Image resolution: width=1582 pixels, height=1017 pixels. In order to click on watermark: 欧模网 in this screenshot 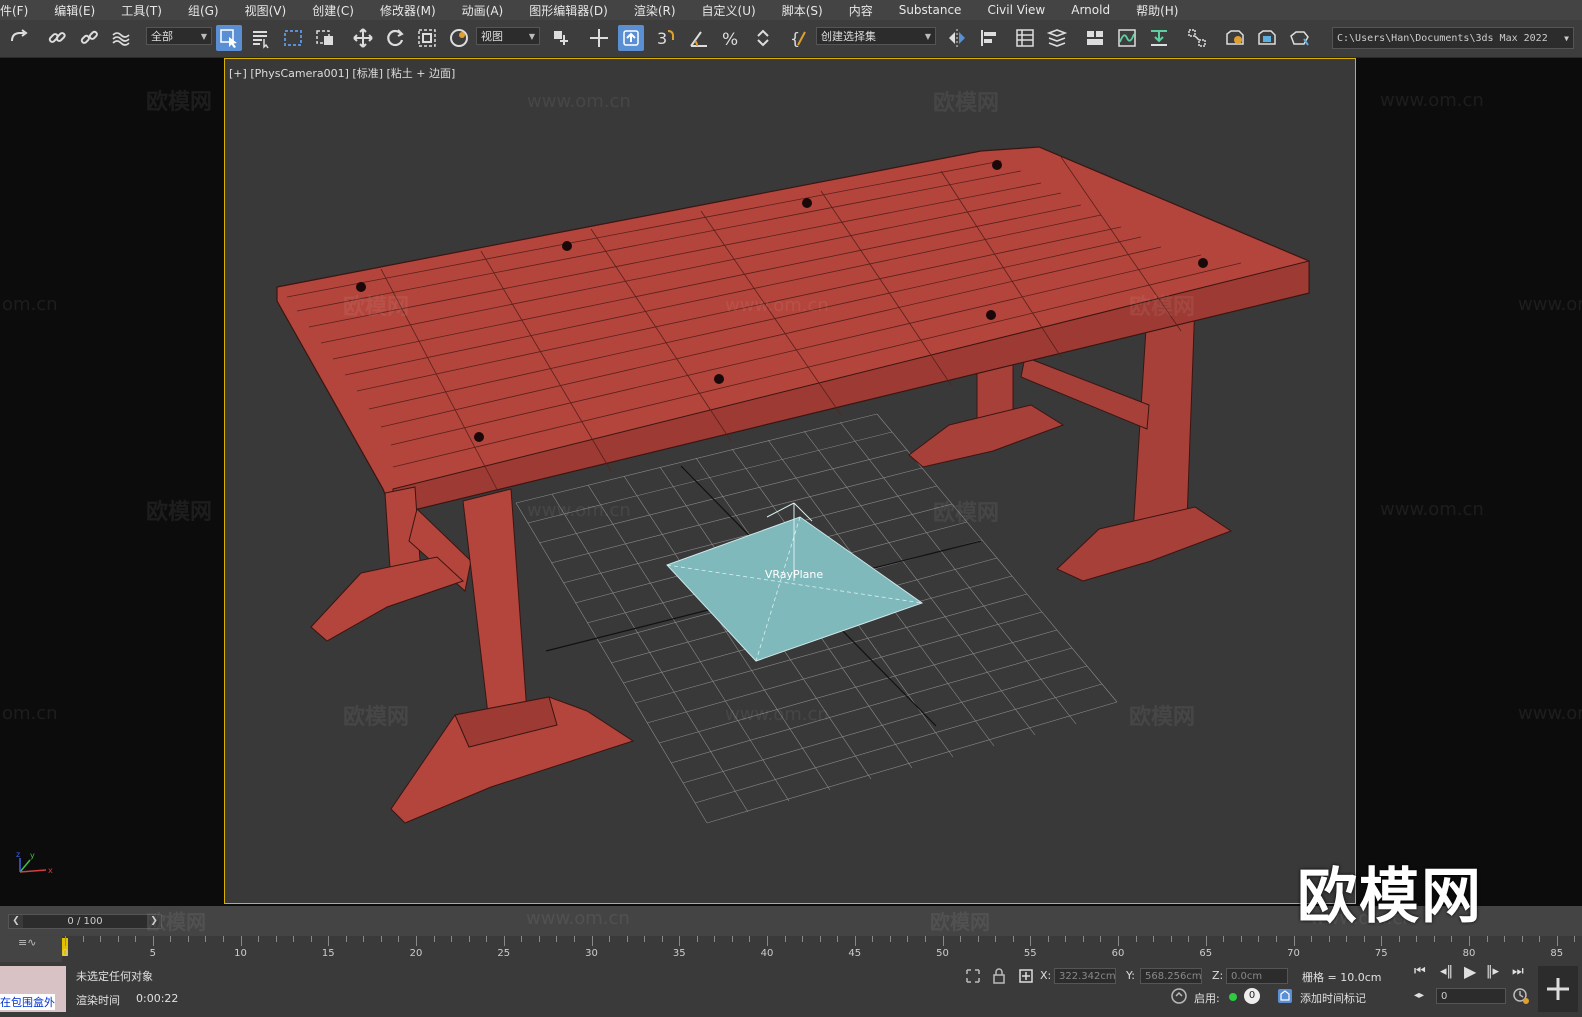, I will do `click(960, 922)`.